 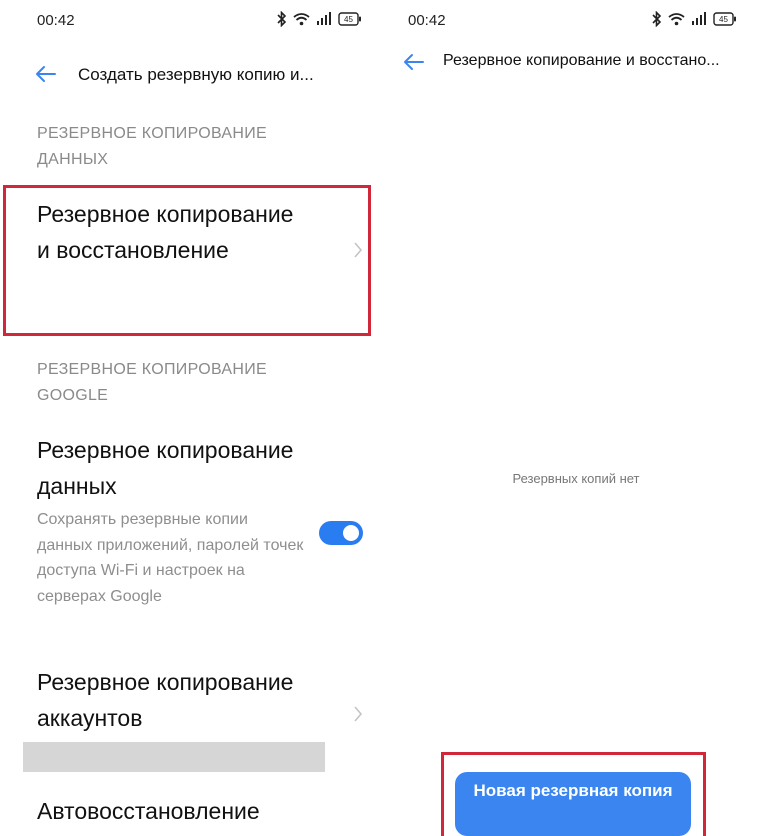 I want to click on empty-state-text: Резервных копий нет, so click(x=576, y=478).